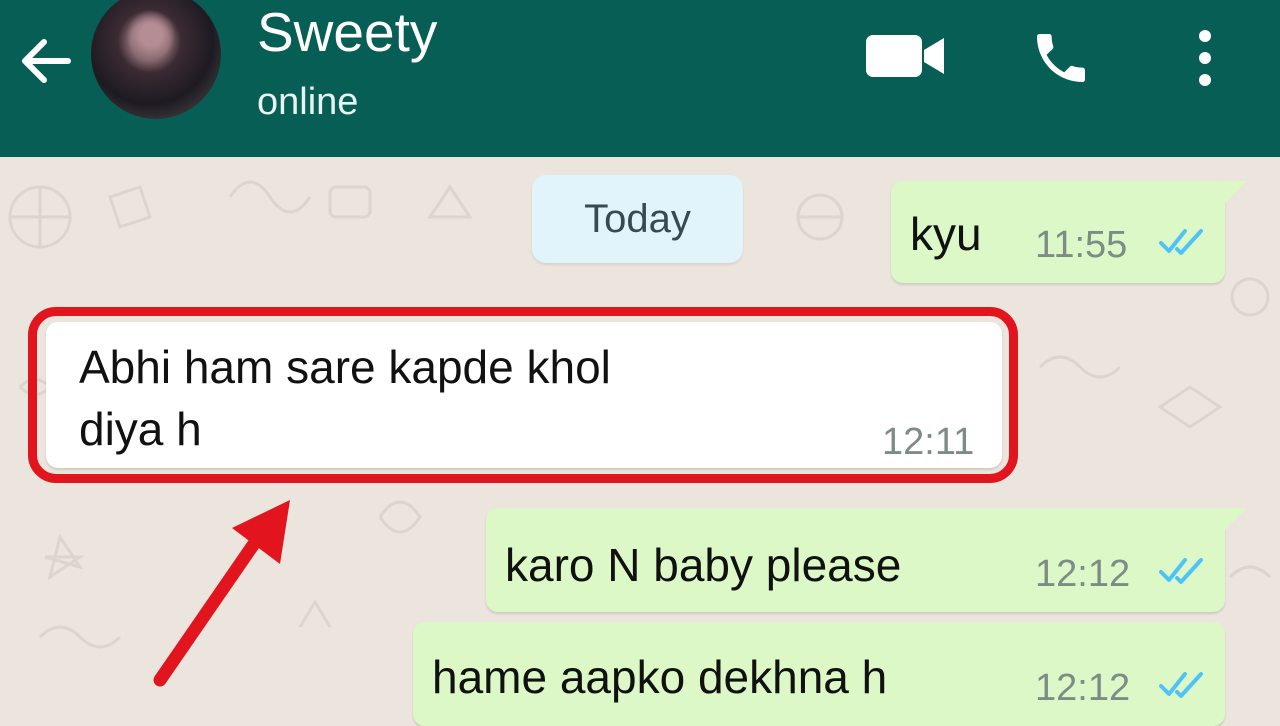  What do you see at coordinates (905, 56) in the screenshot?
I see `video-call-icon` at bounding box center [905, 56].